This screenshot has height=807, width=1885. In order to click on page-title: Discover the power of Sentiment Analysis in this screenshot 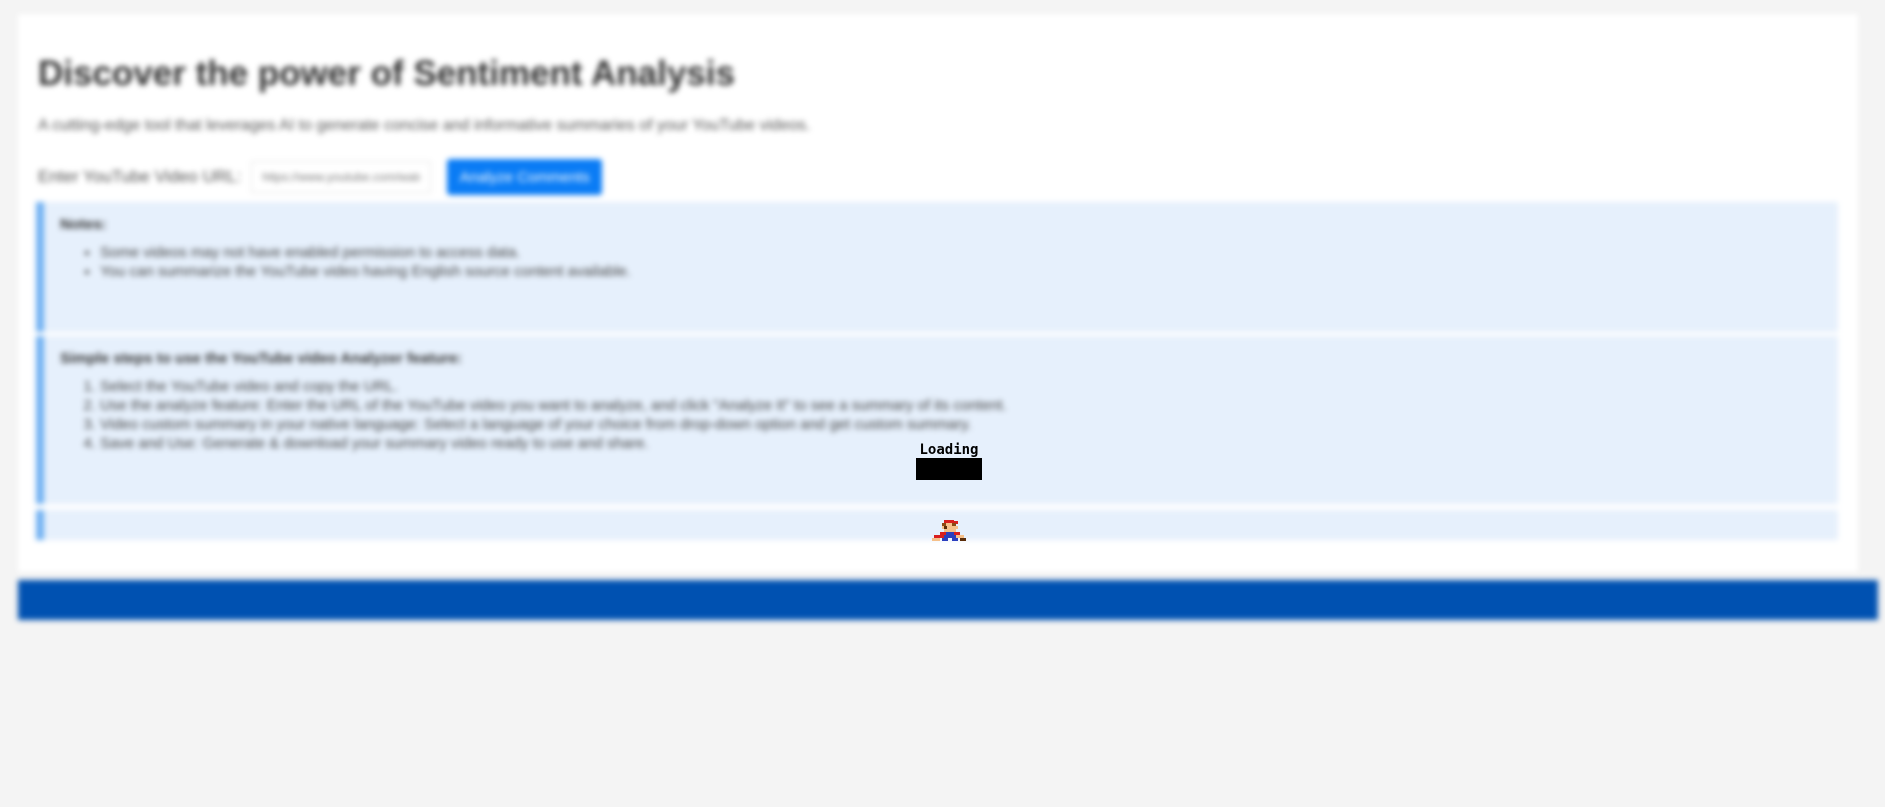, I will do `click(386, 73)`.